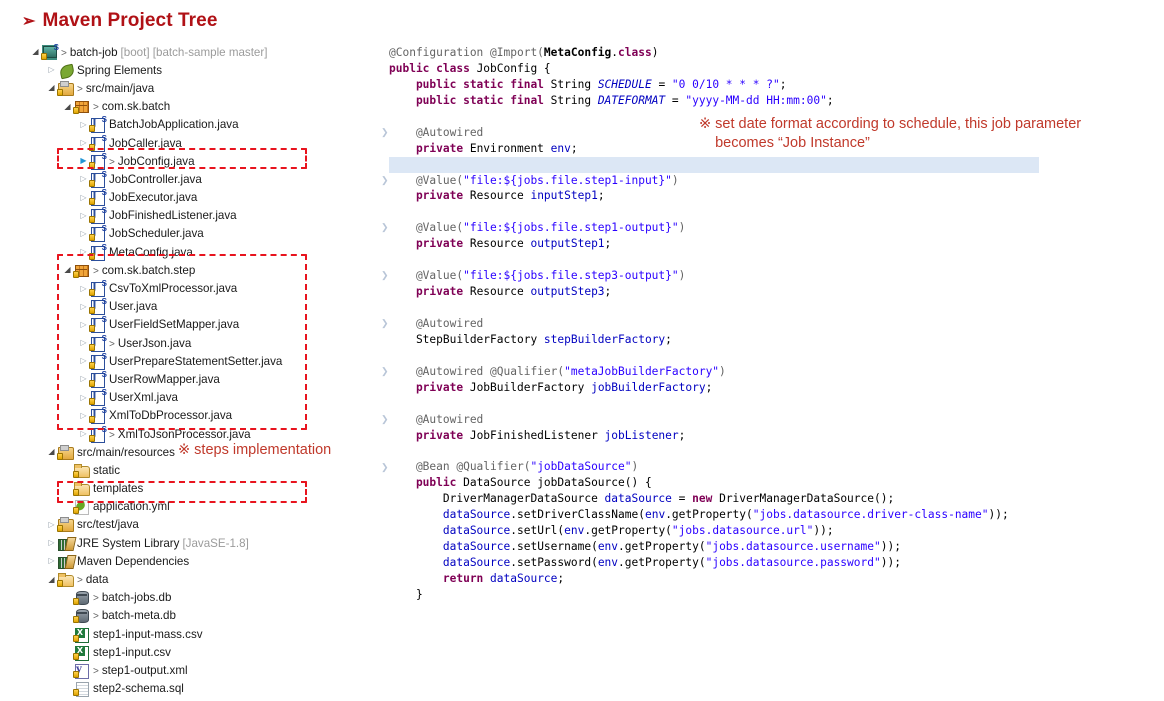  What do you see at coordinates (190, 361) in the screenshot?
I see `tree-item: ▷ SUserPrepareStatementSetter.java` at bounding box center [190, 361].